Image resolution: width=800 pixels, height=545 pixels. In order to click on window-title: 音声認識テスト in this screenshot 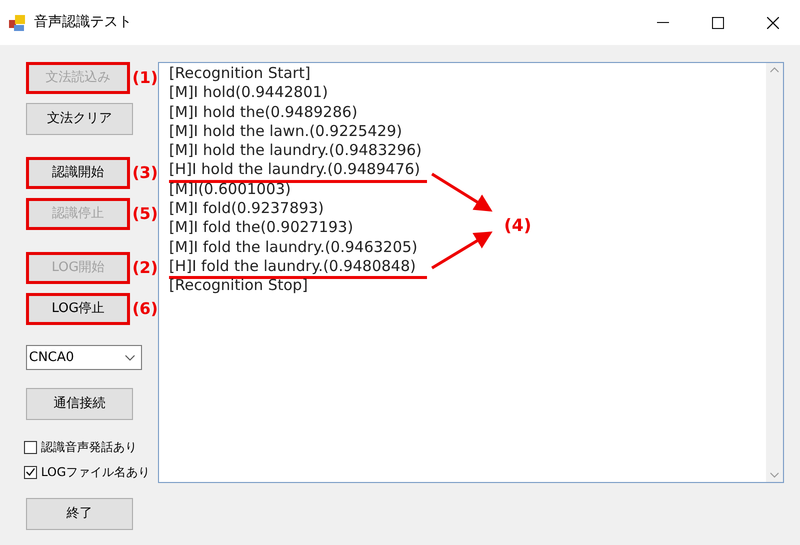, I will do `click(83, 22)`.